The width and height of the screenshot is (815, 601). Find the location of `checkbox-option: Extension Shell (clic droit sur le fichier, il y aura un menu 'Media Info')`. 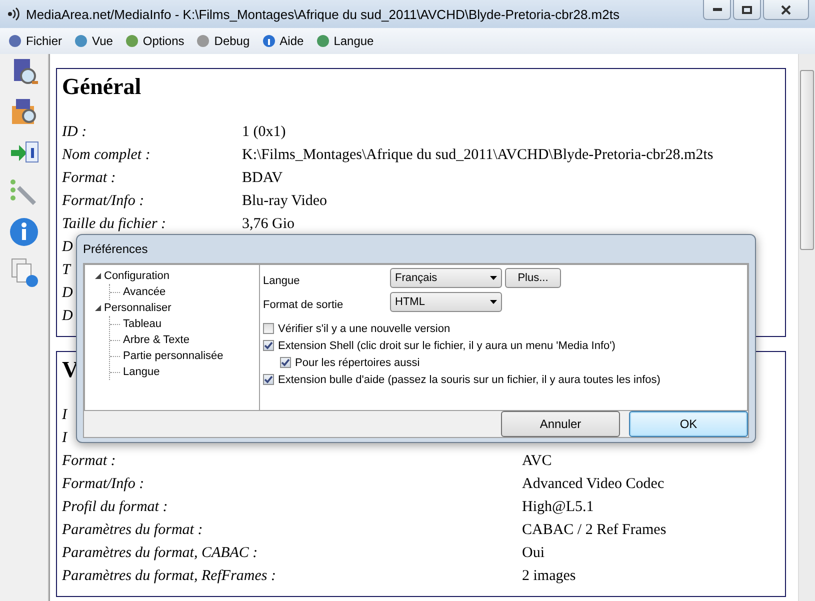

checkbox-option: Extension Shell (clic droit sur le fichier, il y aura un menu 'Media Info') is located at coordinates (503, 345).